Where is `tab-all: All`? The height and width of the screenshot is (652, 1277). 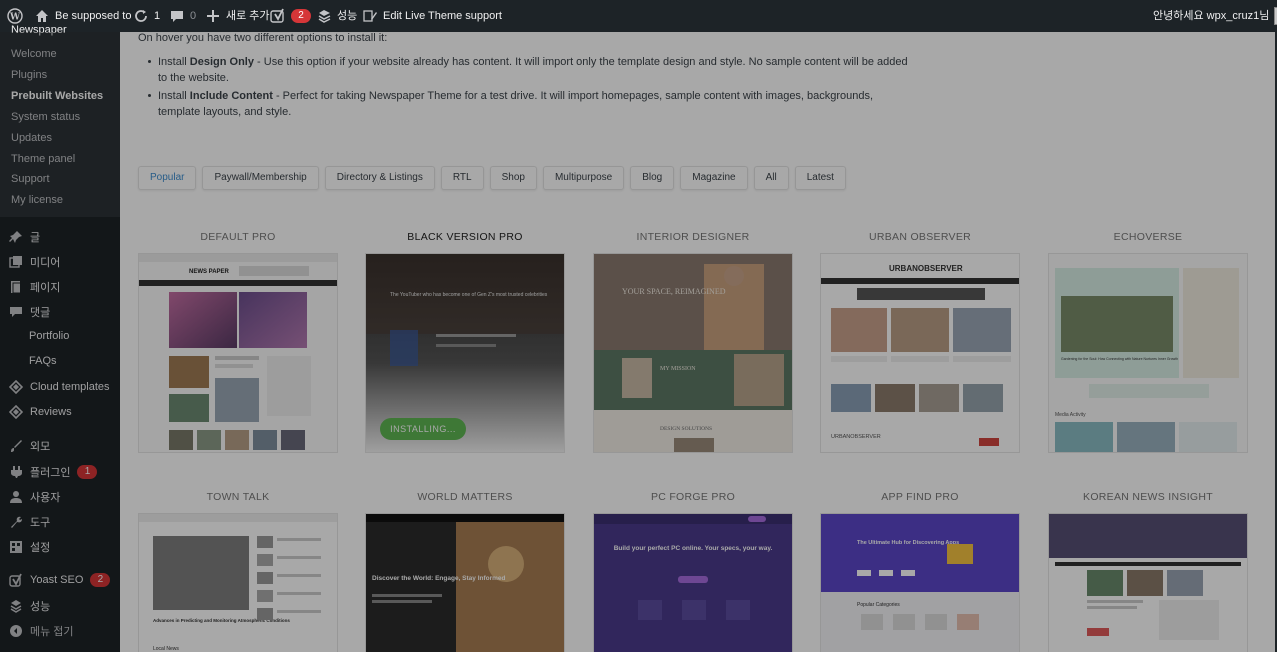 tab-all: All is located at coordinates (771, 178).